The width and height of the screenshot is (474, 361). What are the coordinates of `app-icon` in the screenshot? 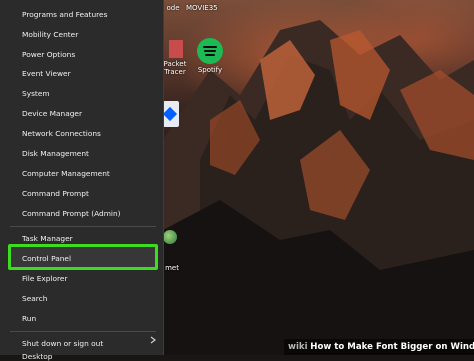 It's located at (176, 49).